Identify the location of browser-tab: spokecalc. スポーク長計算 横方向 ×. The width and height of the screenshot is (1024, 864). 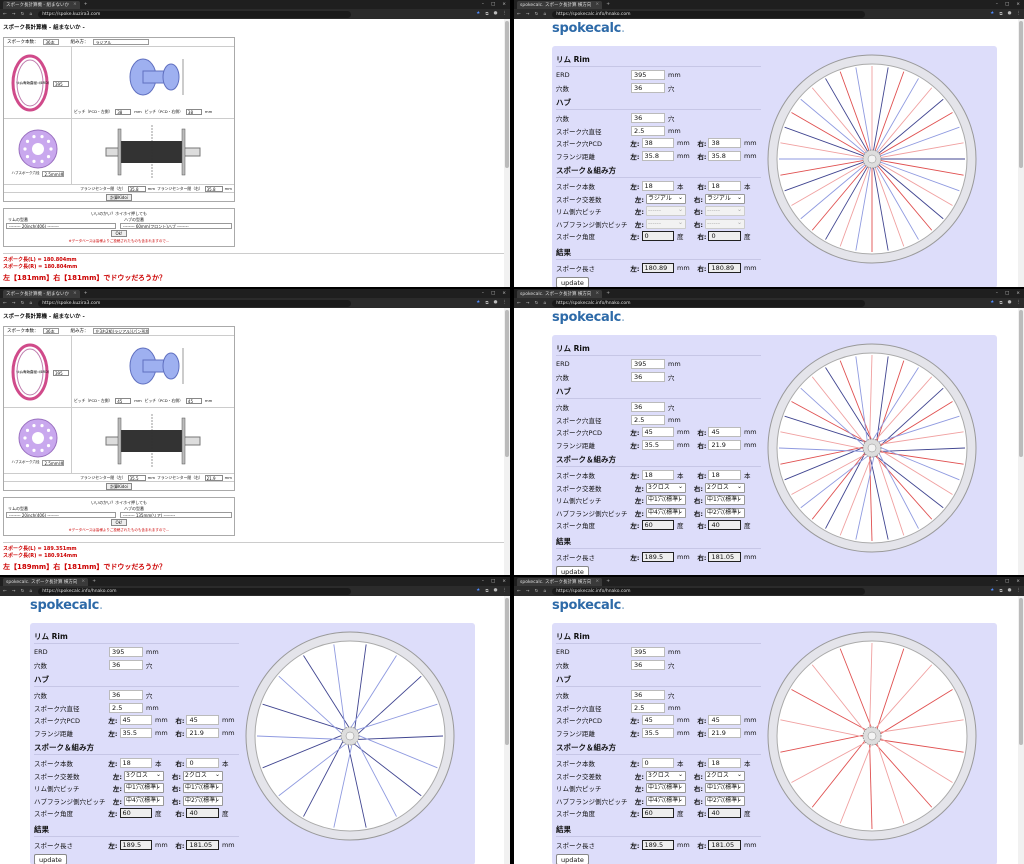
(560, 581).